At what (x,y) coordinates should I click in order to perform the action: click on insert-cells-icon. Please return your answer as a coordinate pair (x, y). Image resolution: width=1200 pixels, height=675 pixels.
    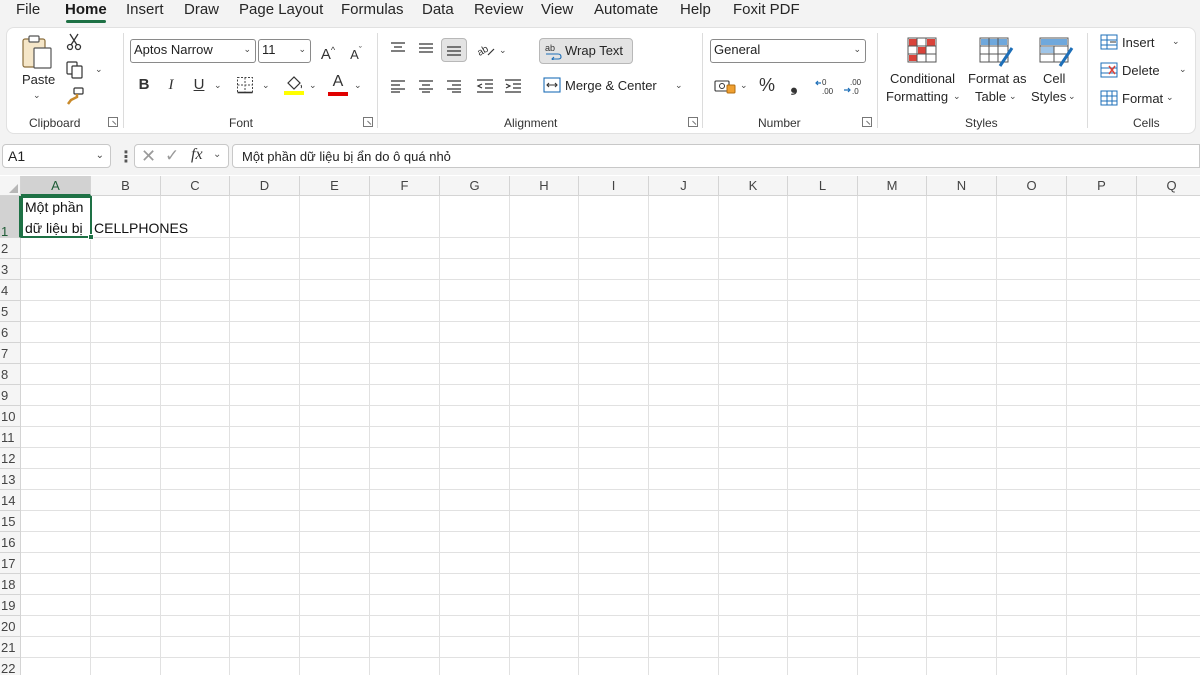
    Looking at the image, I should click on (1109, 42).